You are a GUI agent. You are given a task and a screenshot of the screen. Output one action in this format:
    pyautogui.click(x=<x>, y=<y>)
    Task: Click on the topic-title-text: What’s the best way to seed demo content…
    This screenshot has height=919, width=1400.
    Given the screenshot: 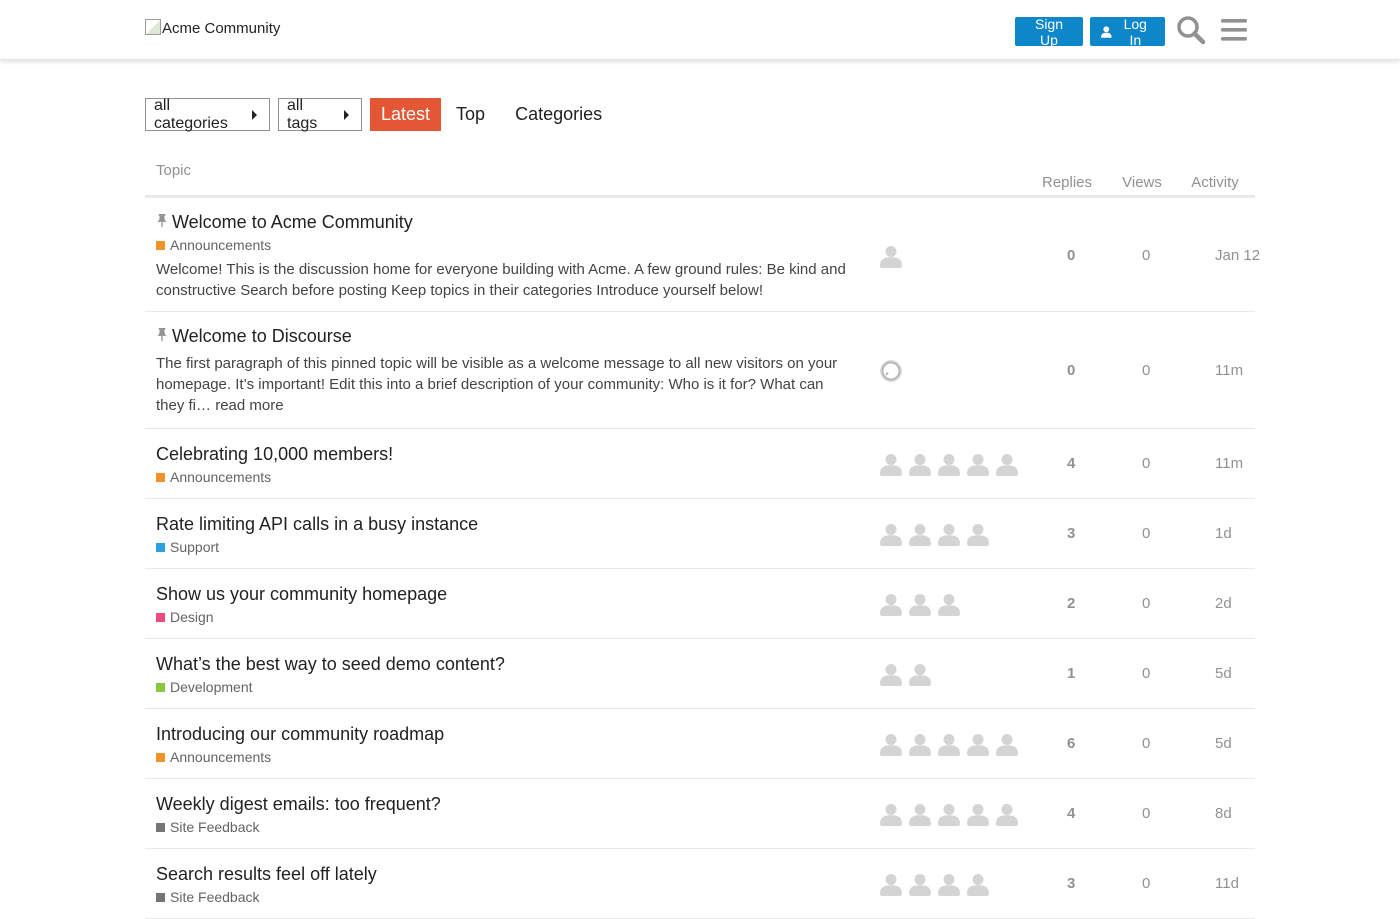 What is the action you would take?
    pyautogui.click(x=330, y=664)
    